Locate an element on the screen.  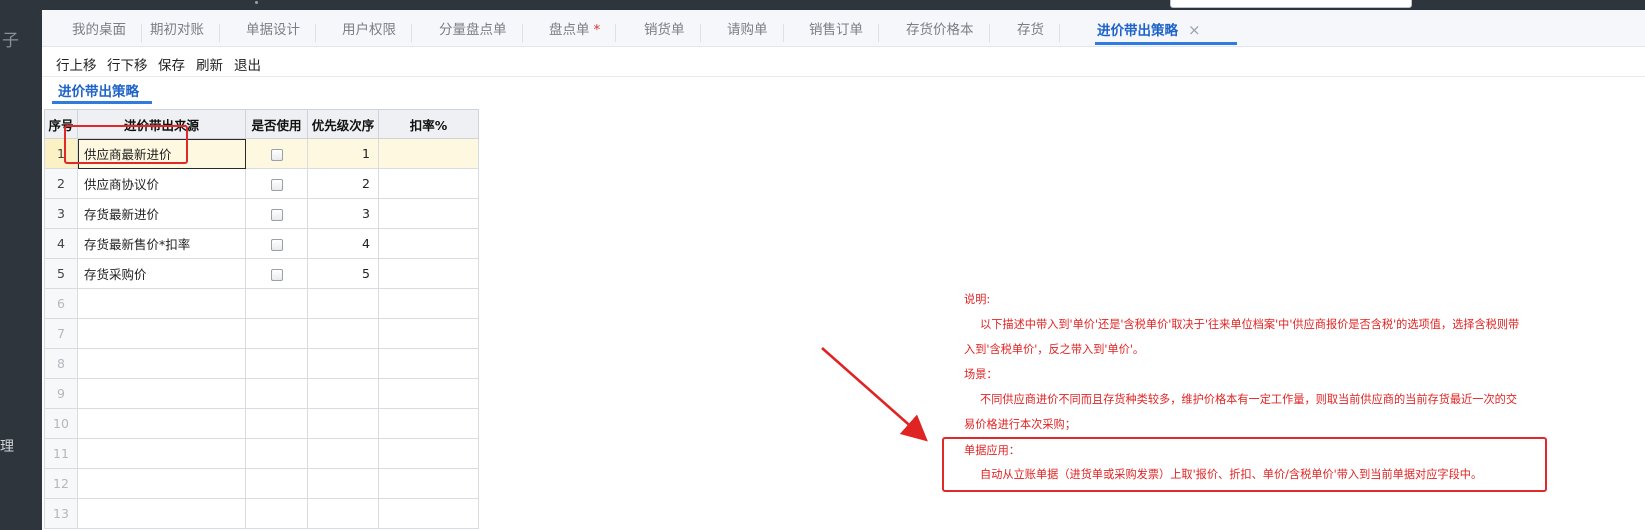
table-row: 11 is located at coordinates (261, 453).